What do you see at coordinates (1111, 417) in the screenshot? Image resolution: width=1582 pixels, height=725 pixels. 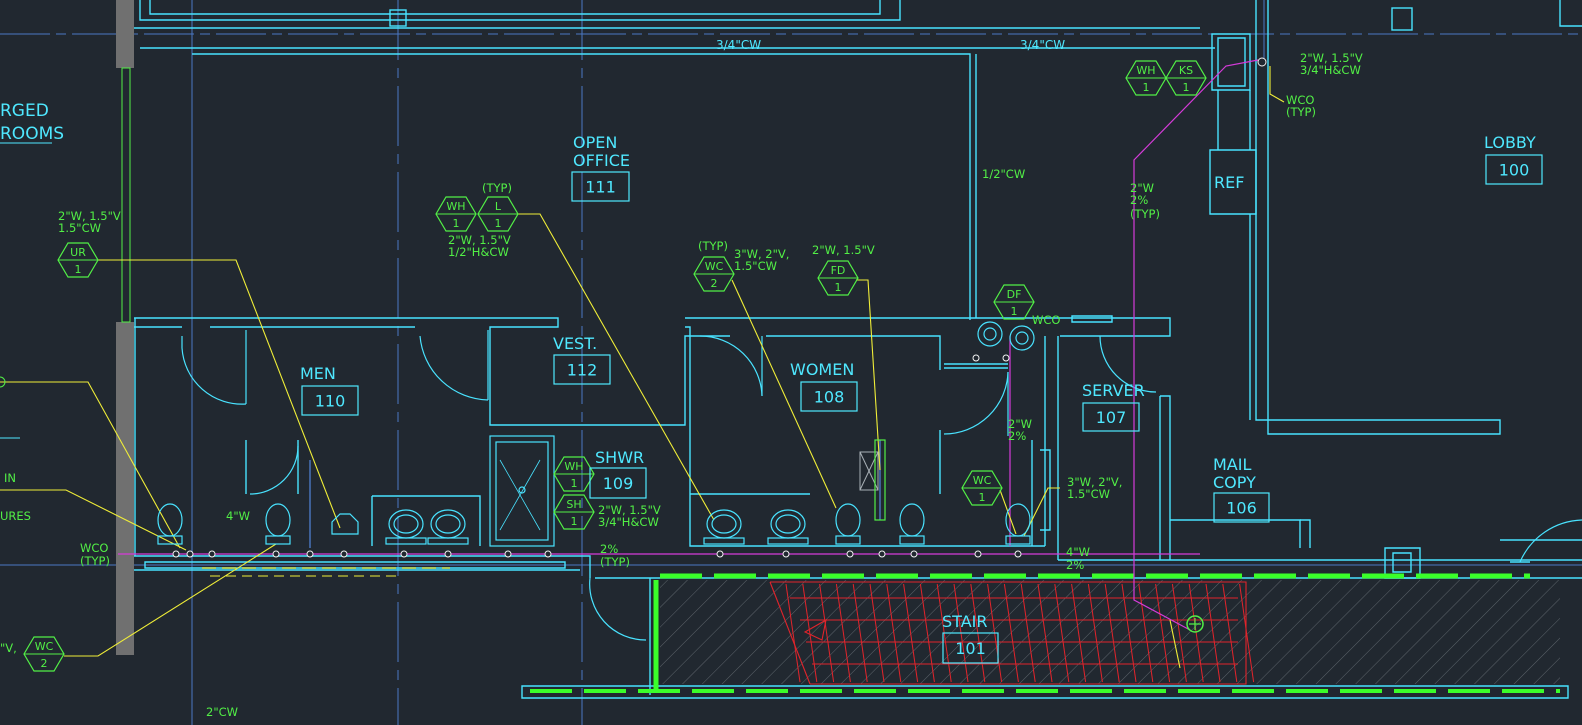 I see `room-number-server: 107` at bounding box center [1111, 417].